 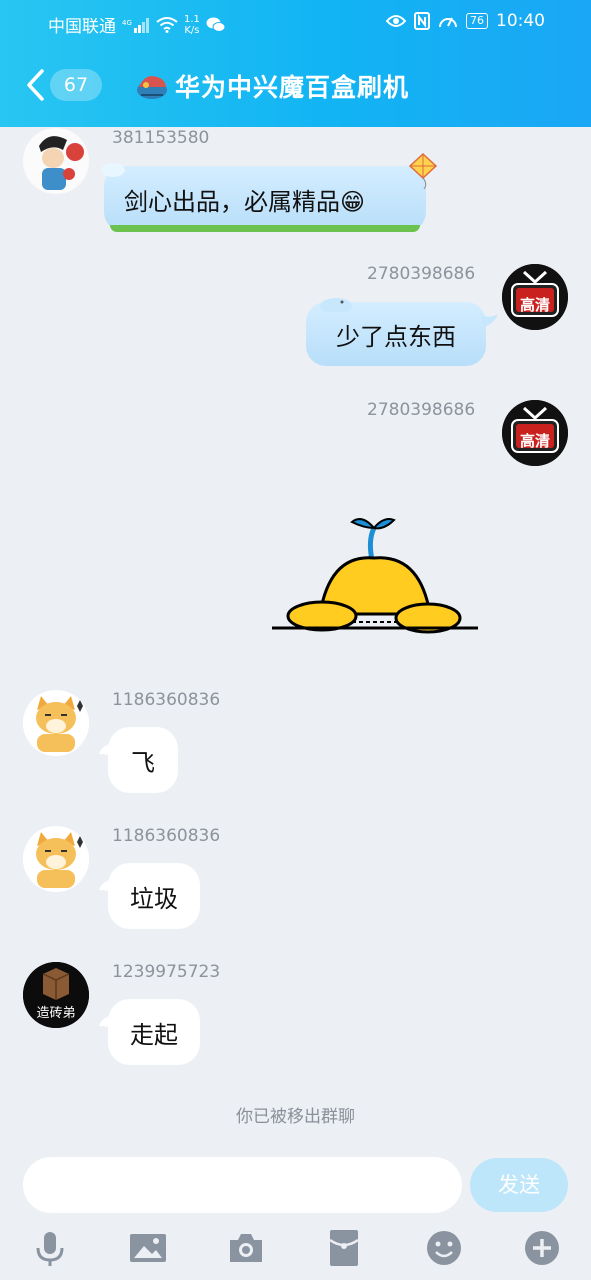 I want to click on bubble-cloud-icon, so click(x=113, y=170).